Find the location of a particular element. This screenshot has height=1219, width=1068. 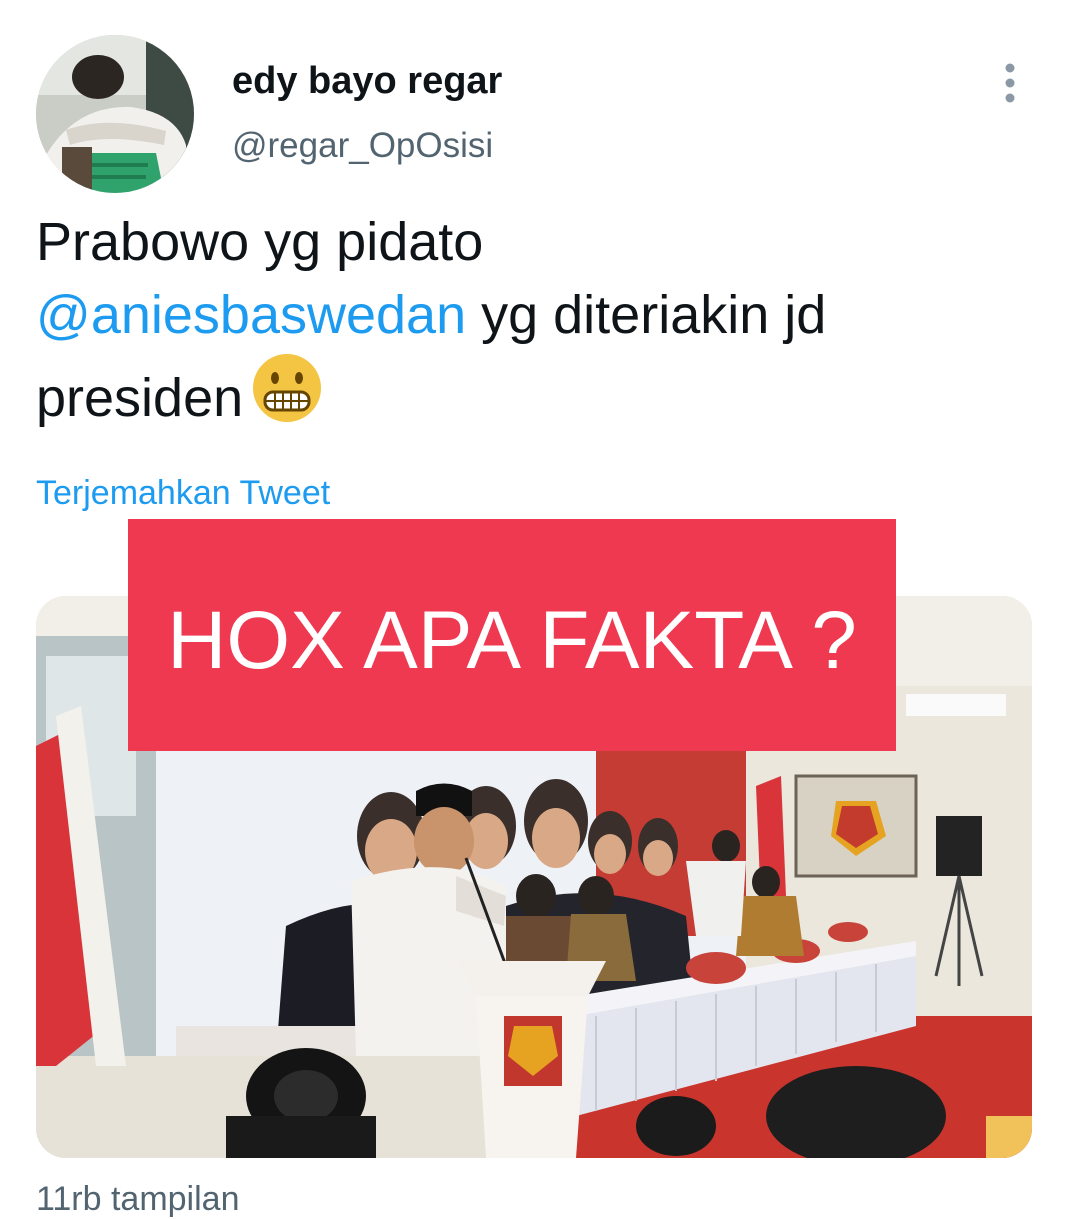

avatar is located at coordinates (115, 114).